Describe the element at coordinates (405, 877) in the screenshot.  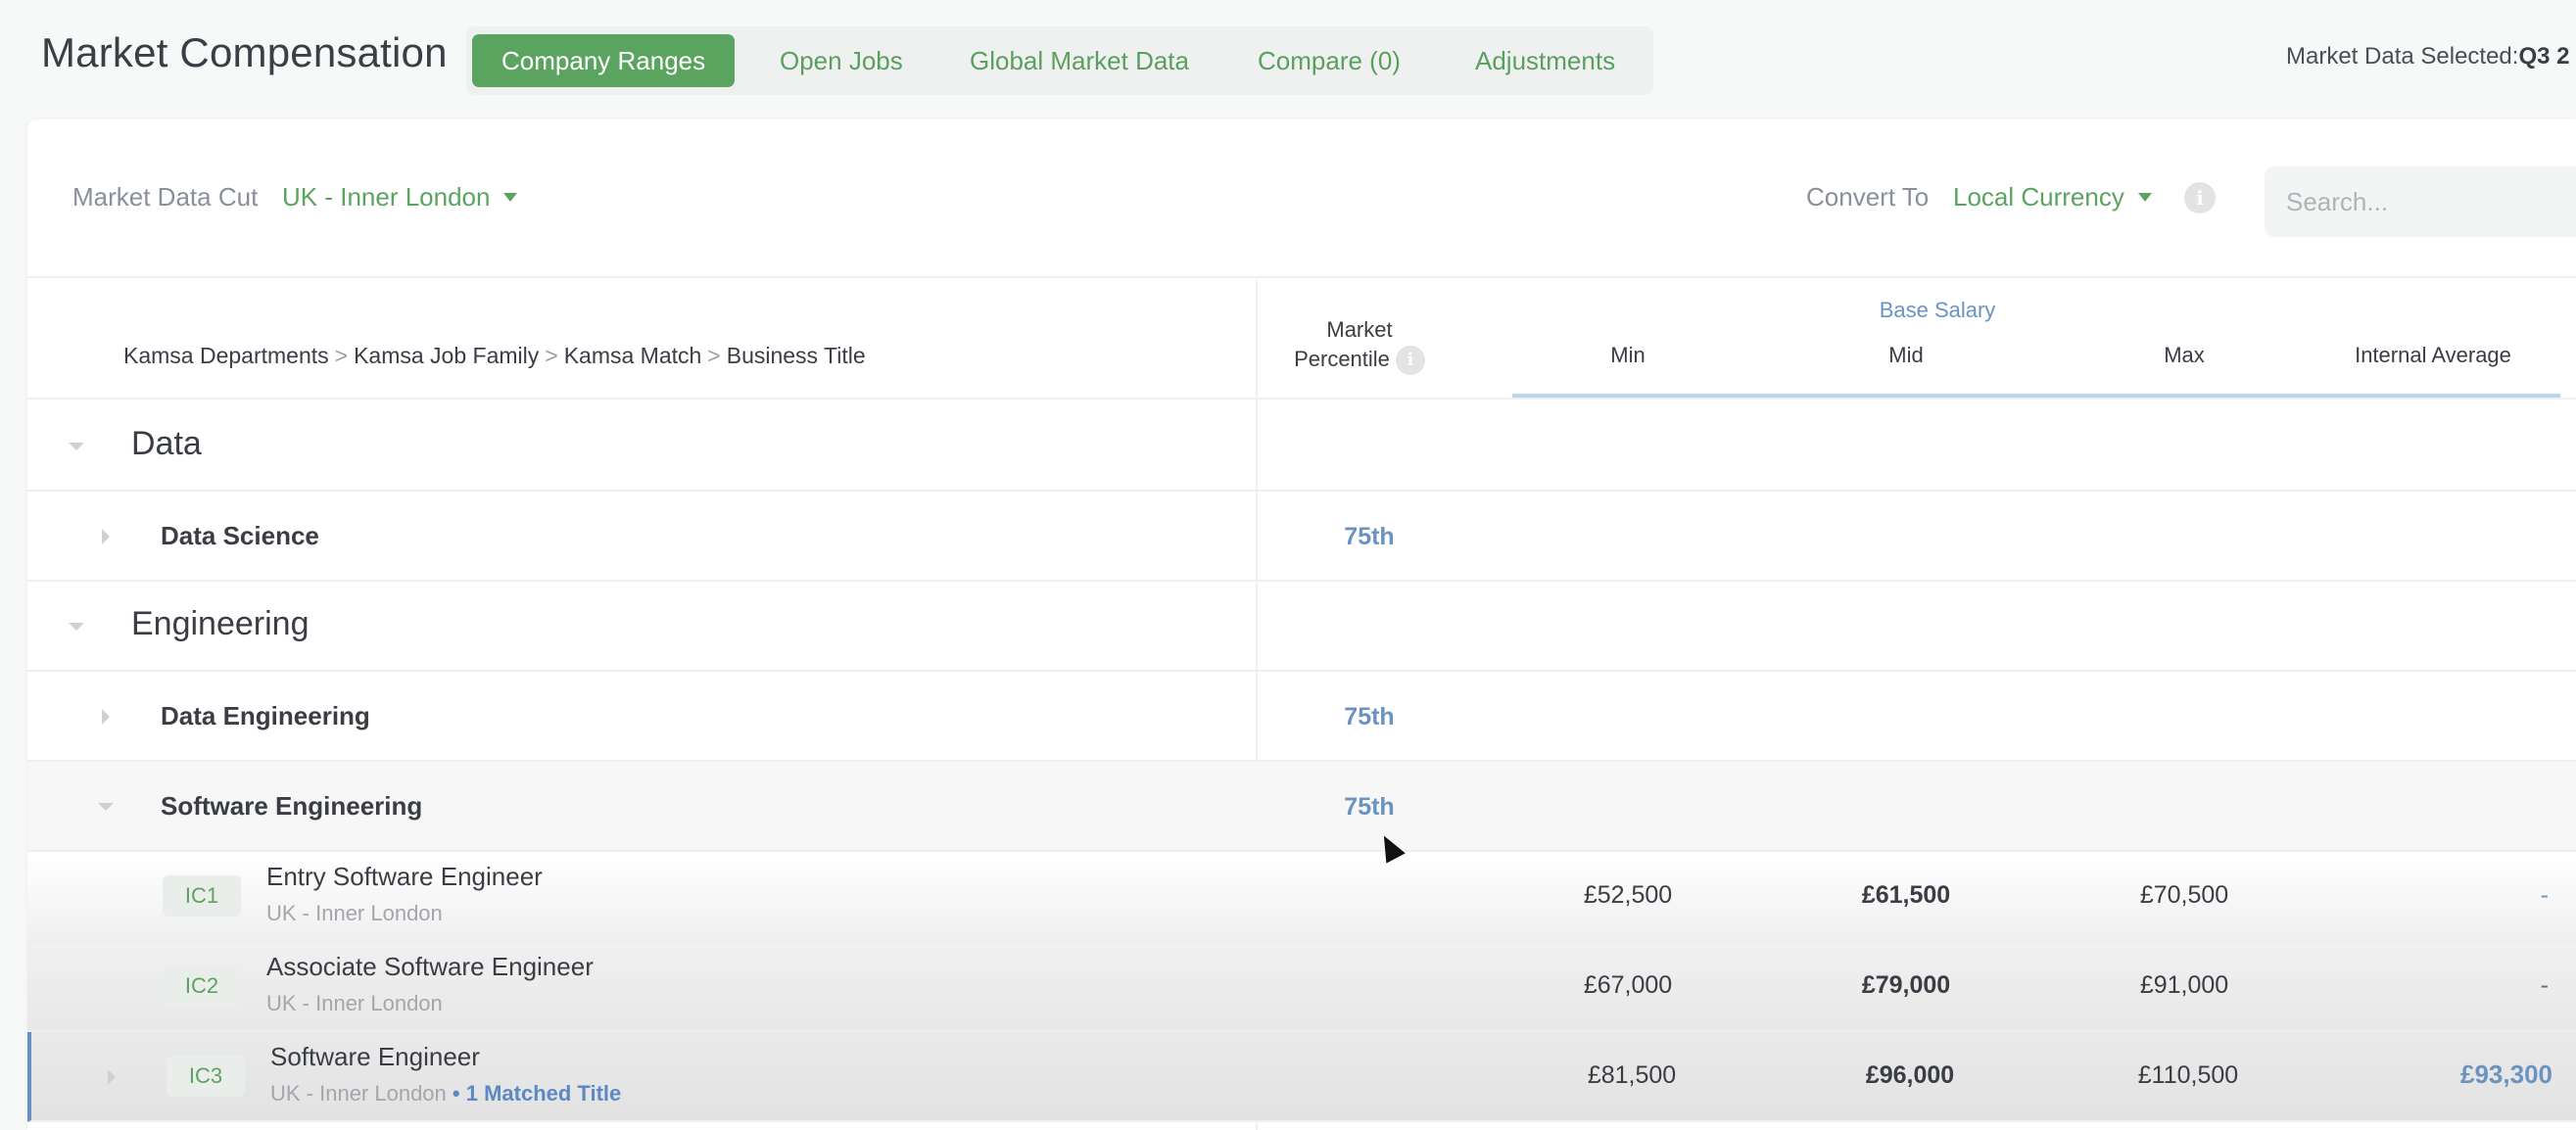
I see `job-title: Entry Software Engineer` at that location.